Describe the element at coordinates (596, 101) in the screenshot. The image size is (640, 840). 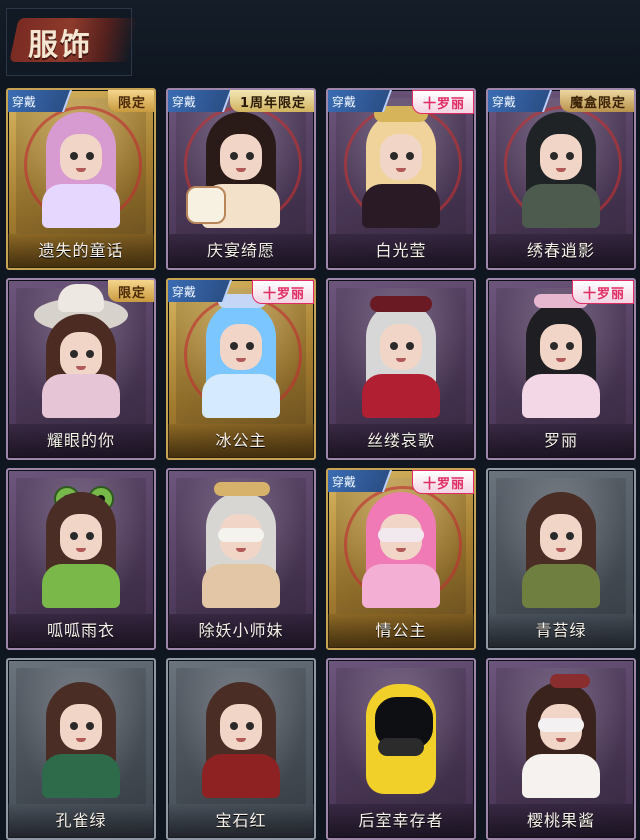
I see `box-limited-badge: 魔盒限定` at that location.